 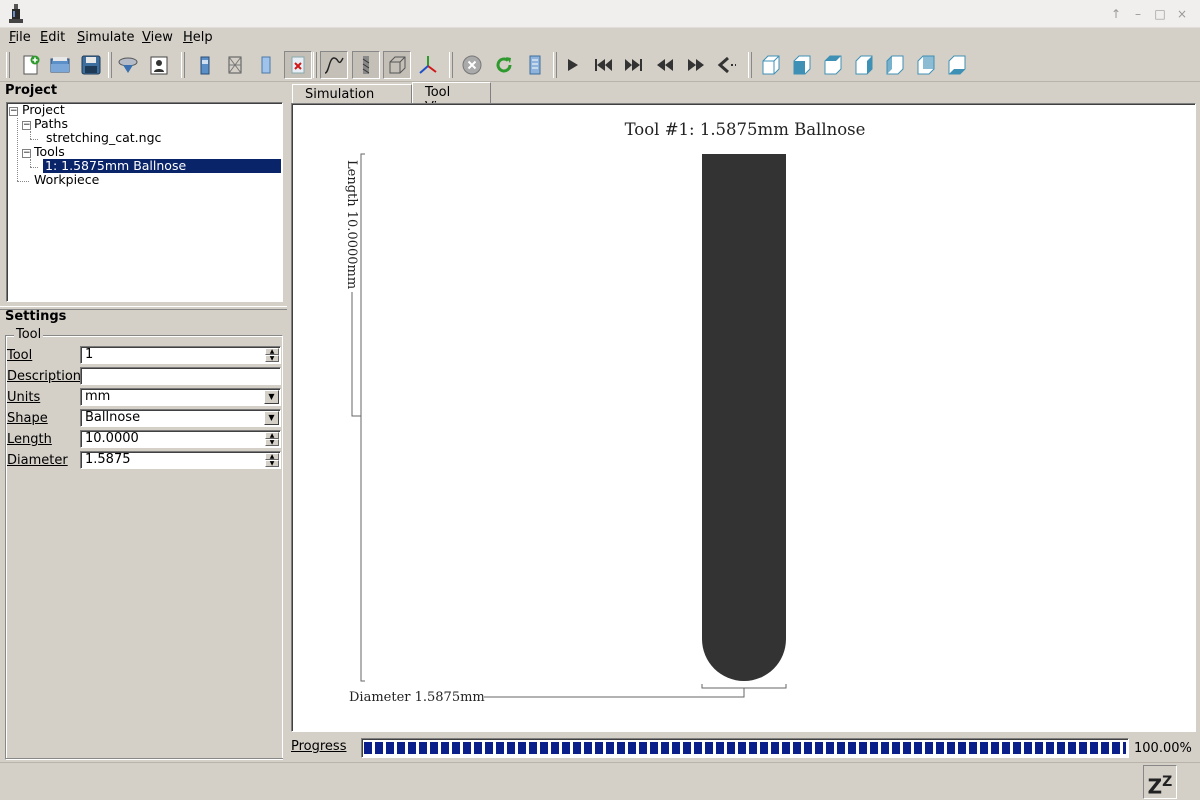 What do you see at coordinates (89, 354) in the screenshot?
I see `tool-number-value: 1` at bounding box center [89, 354].